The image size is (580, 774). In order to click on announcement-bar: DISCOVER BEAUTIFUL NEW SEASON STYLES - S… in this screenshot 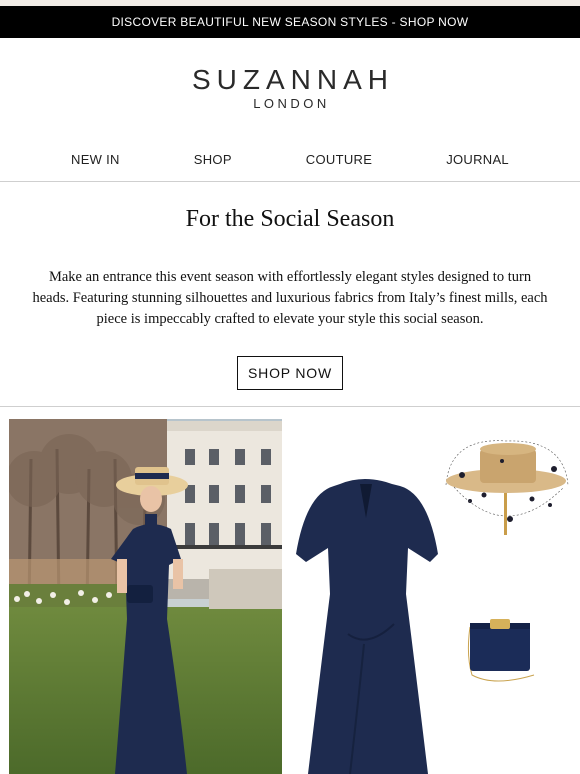, I will do `click(290, 22)`.